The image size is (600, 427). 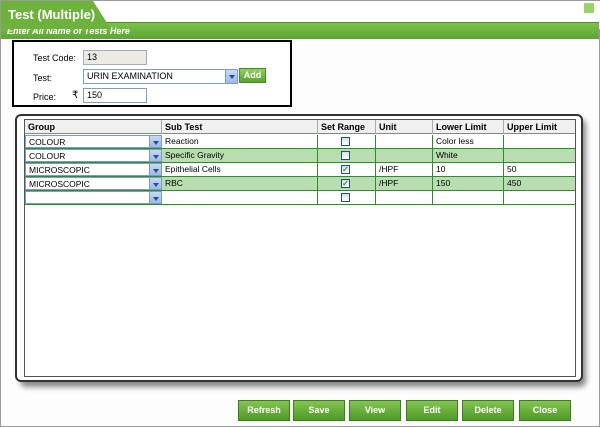 What do you see at coordinates (432, 410) in the screenshot?
I see `edit-button: Edit` at bounding box center [432, 410].